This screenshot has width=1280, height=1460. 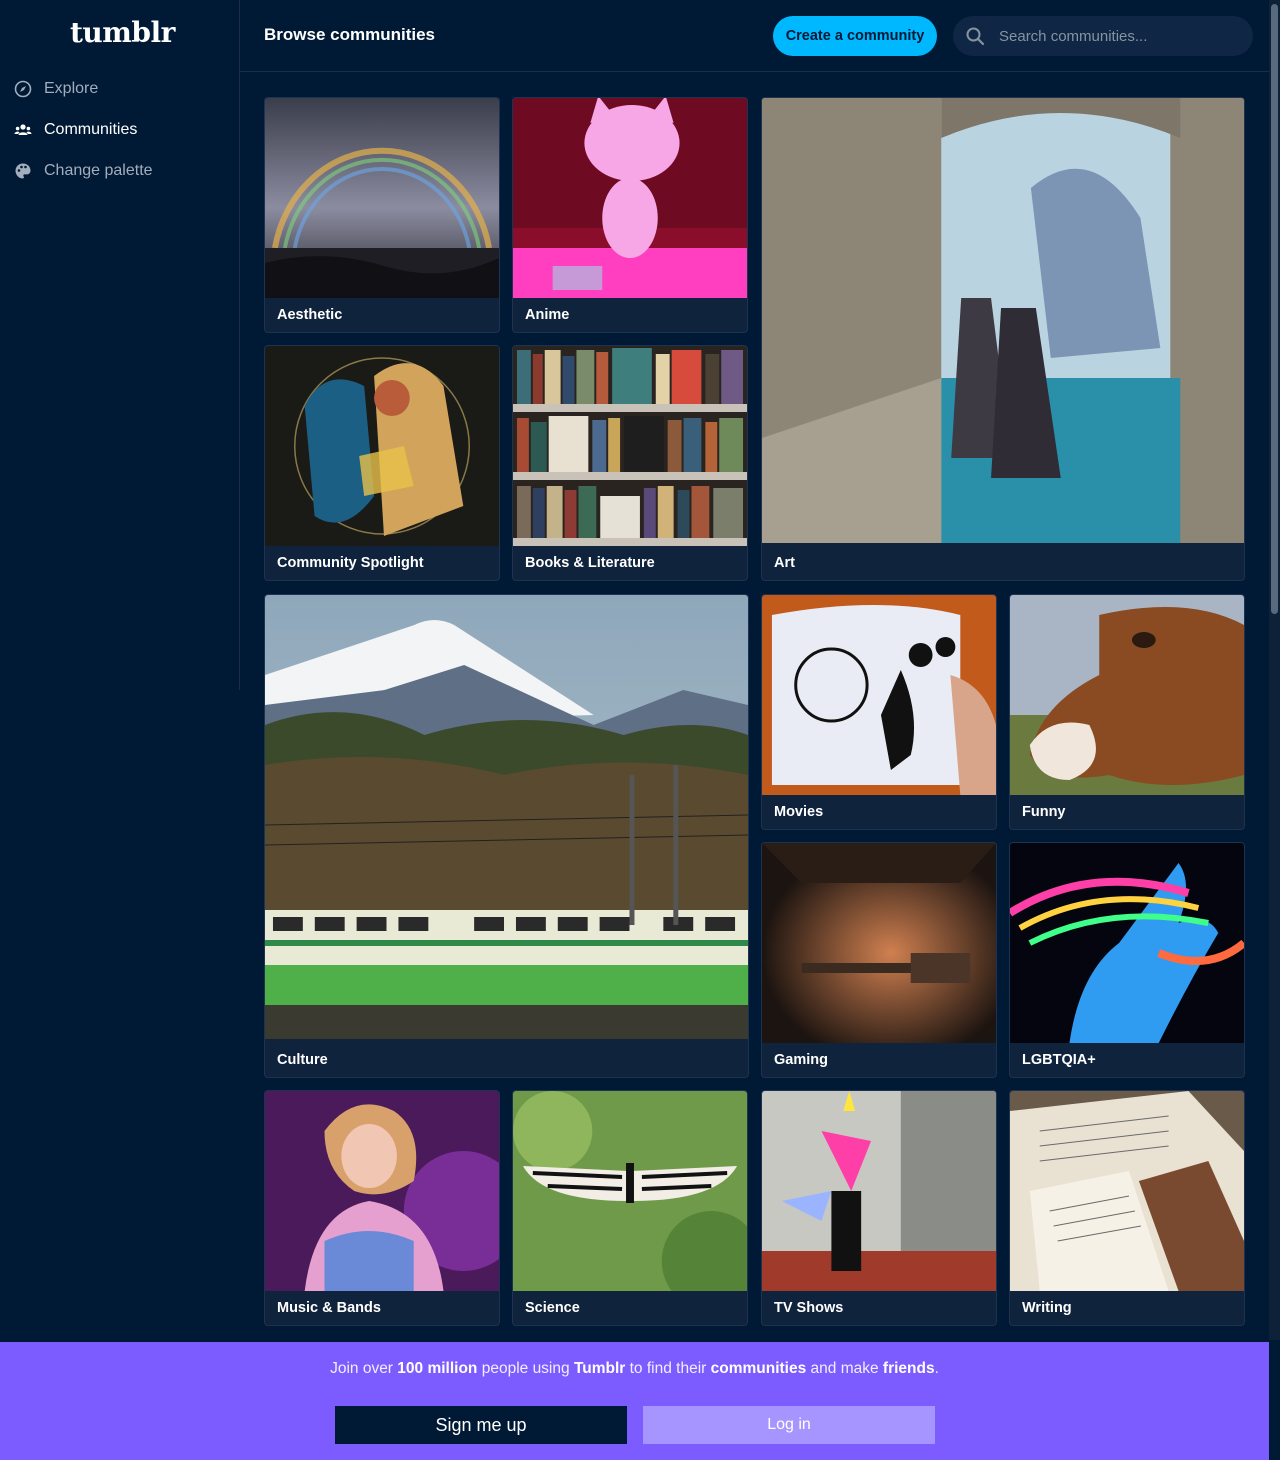 What do you see at coordinates (975, 36) in the screenshot?
I see `search-icon` at bounding box center [975, 36].